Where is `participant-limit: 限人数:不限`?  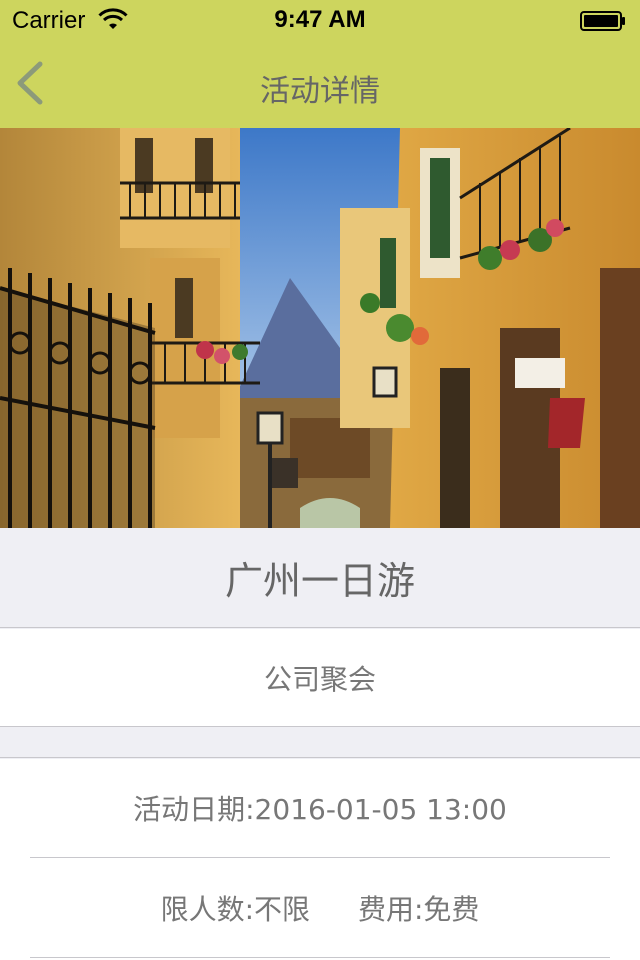
participant-limit: 限人数:不限 is located at coordinates (235, 909).